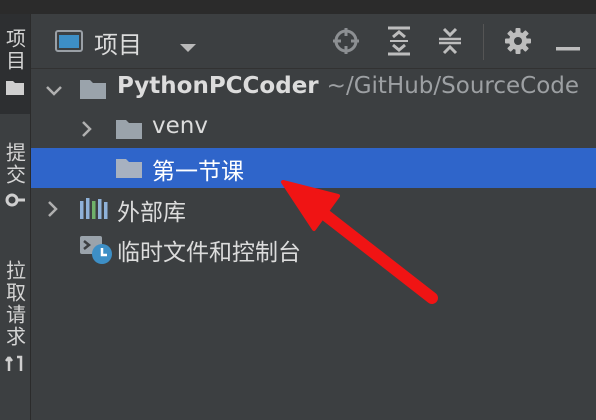  I want to click on tree-item-venv: venv, so click(313, 129).